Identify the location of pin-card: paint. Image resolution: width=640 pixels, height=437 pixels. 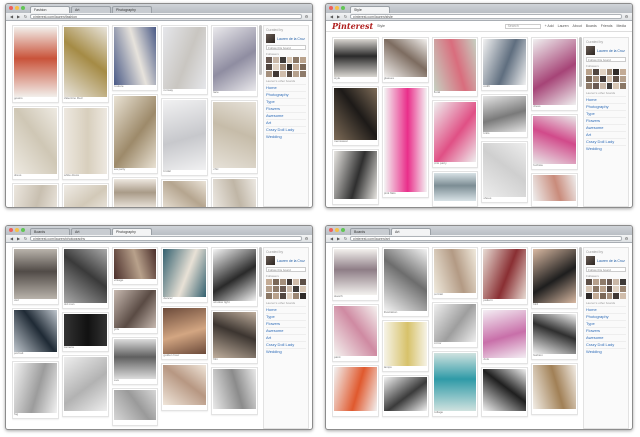
(355, 333).